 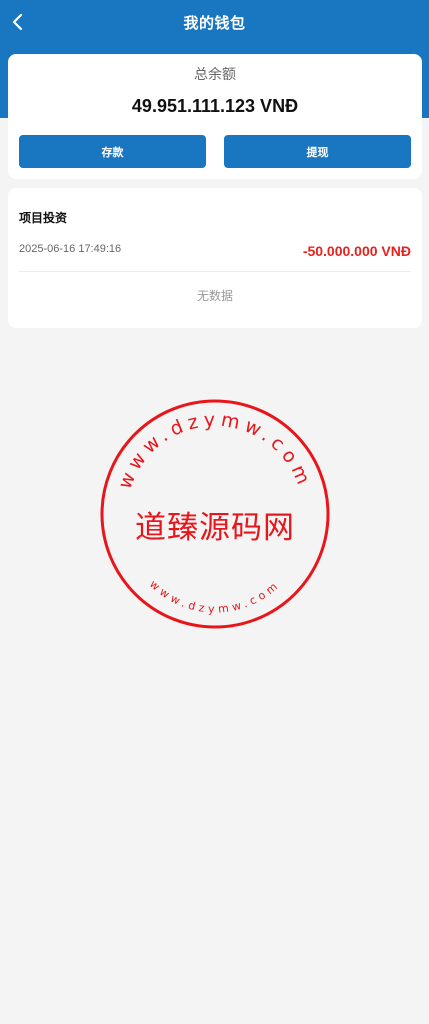 What do you see at coordinates (214, 296) in the screenshot?
I see `empty-state-text: 无数据` at bounding box center [214, 296].